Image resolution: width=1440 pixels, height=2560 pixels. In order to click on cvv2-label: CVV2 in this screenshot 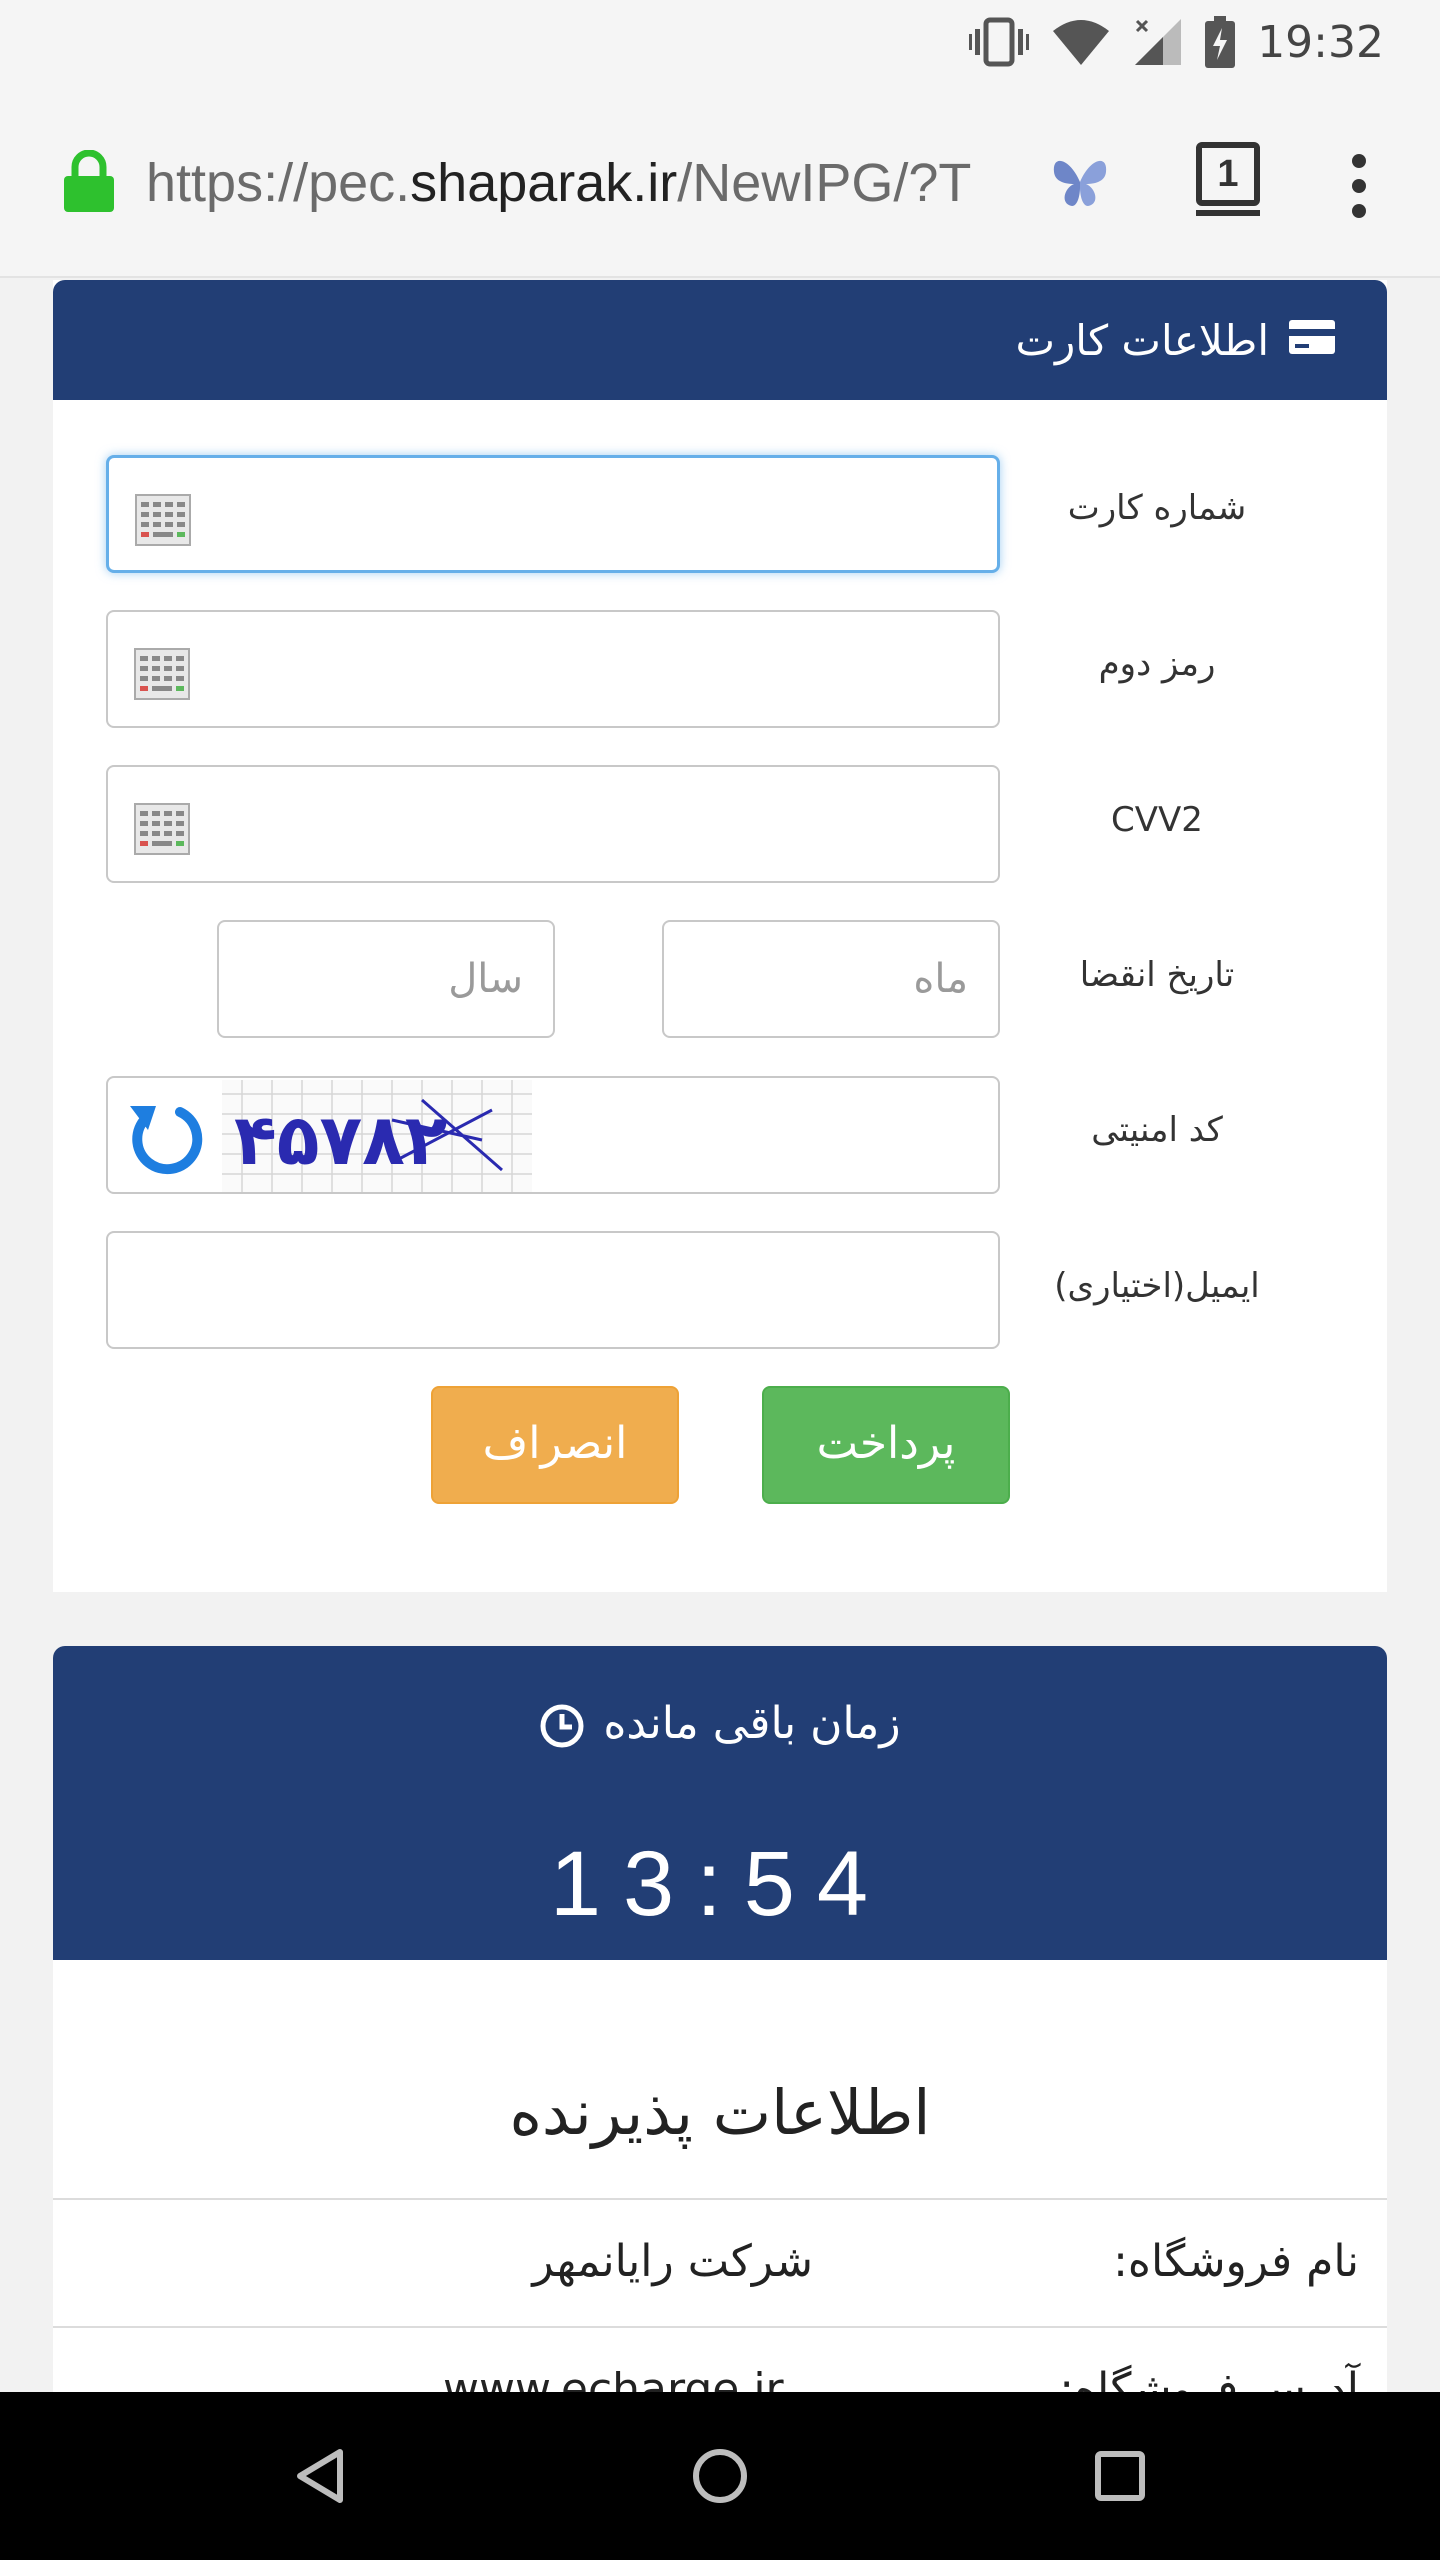, I will do `click(1157, 820)`.